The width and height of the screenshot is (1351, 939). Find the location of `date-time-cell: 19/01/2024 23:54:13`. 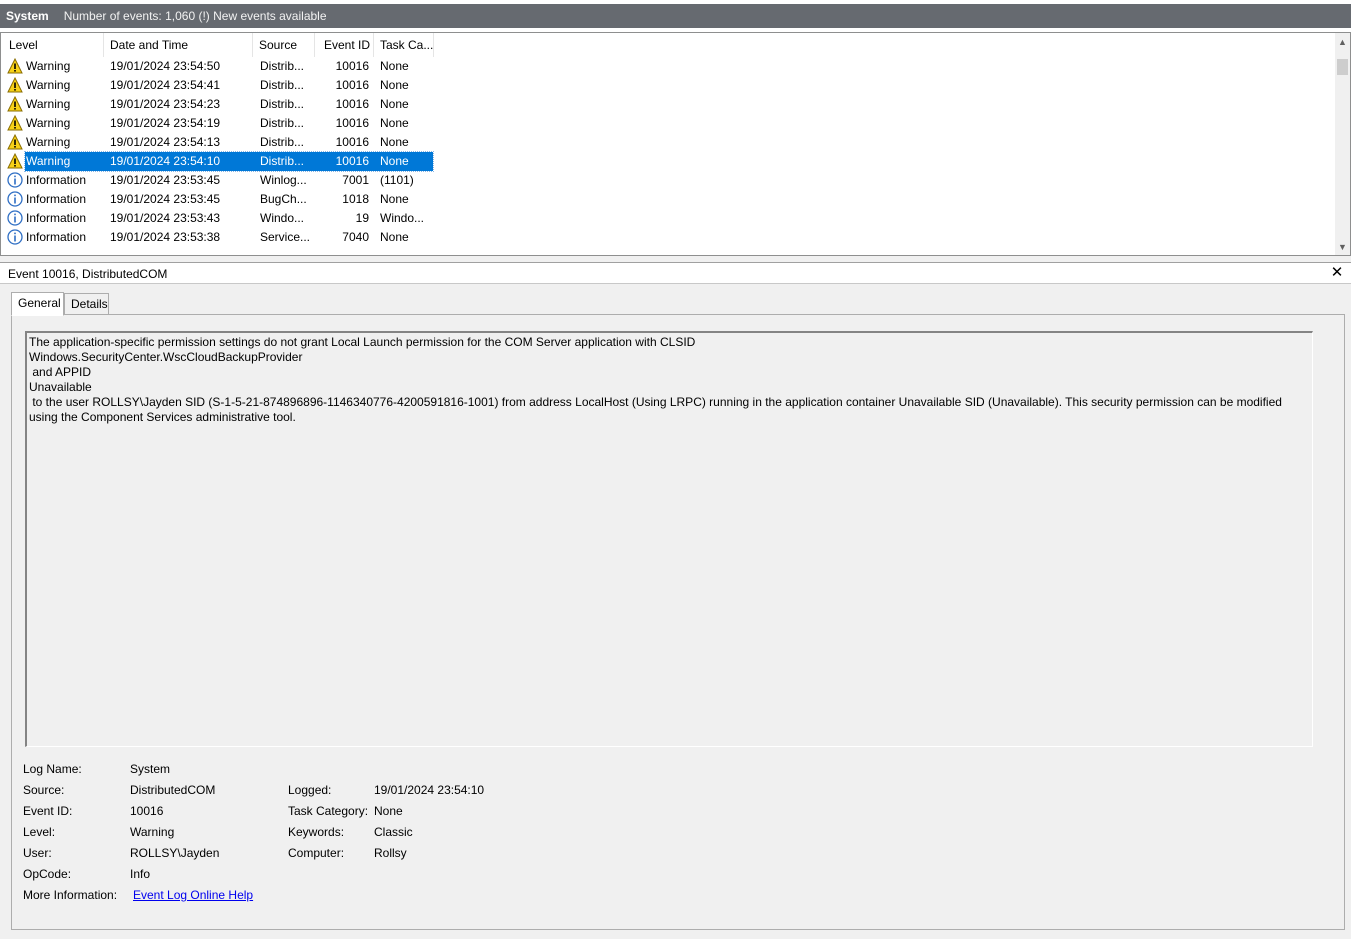

date-time-cell: 19/01/2024 23:54:13 is located at coordinates (165, 142).